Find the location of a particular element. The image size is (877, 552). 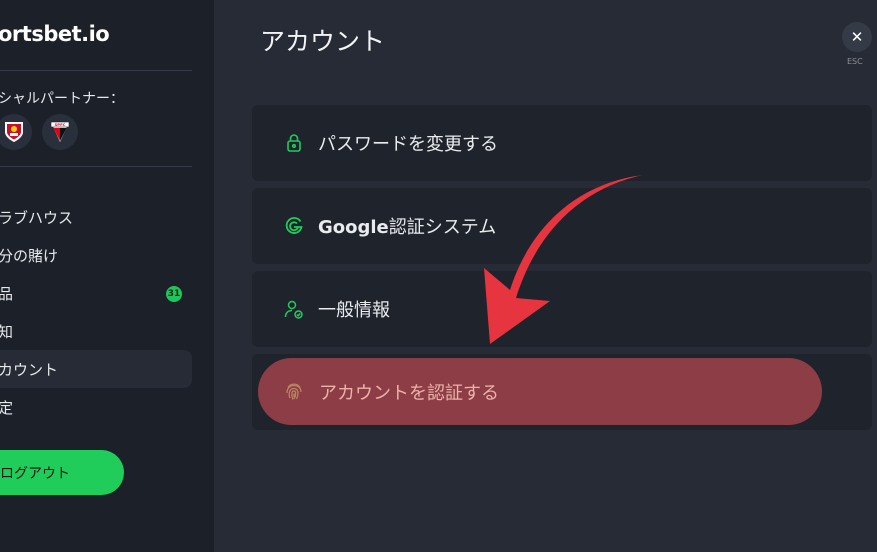

sidebar-item-clubhouse: ラブハウス is located at coordinates (96, 217).